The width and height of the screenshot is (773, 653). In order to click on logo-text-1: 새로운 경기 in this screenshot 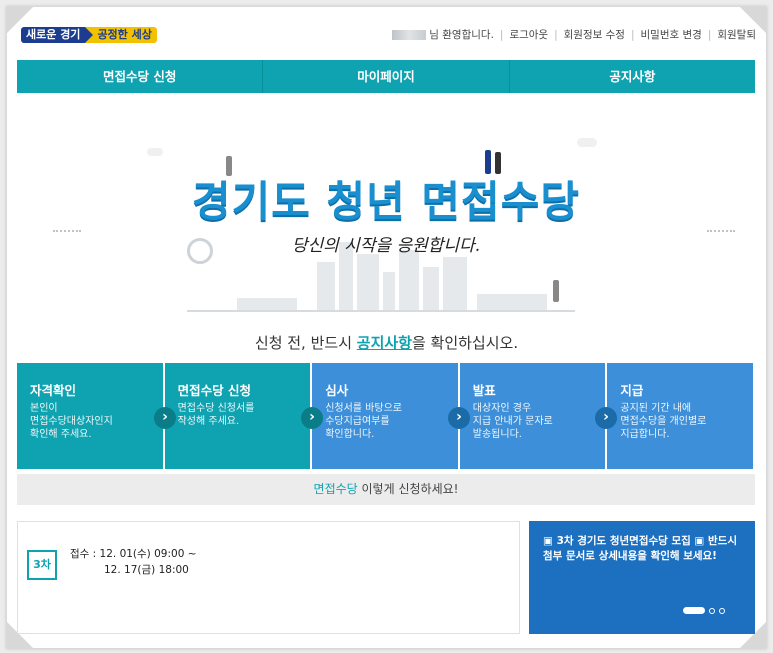, I will do `click(57, 35)`.